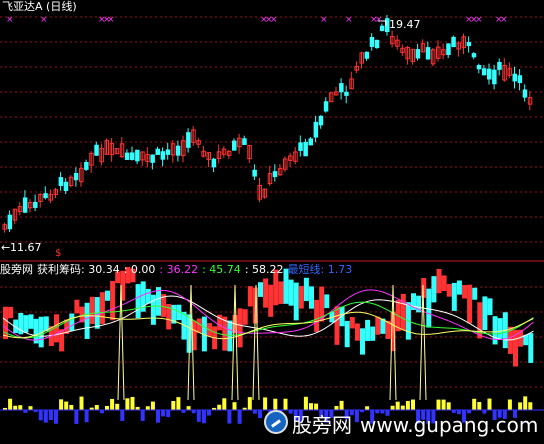 The height and width of the screenshot is (444, 544). Describe the element at coordinates (139, 269) in the screenshot. I see `indicator-value-1: : 0.00` at that location.